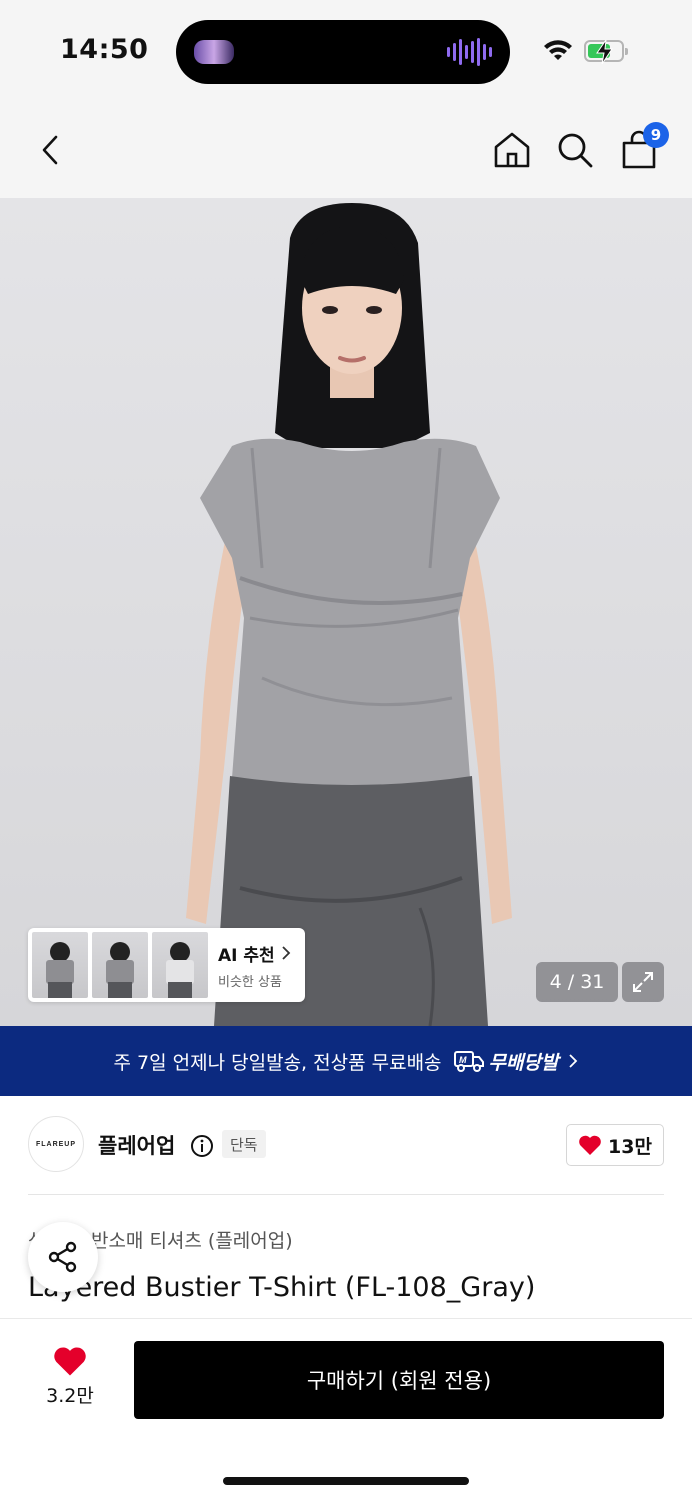 The width and height of the screenshot is (692, 1500). What do you see at coordinates (214, 52) in the screenshot?
I see `now-playing-artwork` at bounding box center [214, 52].